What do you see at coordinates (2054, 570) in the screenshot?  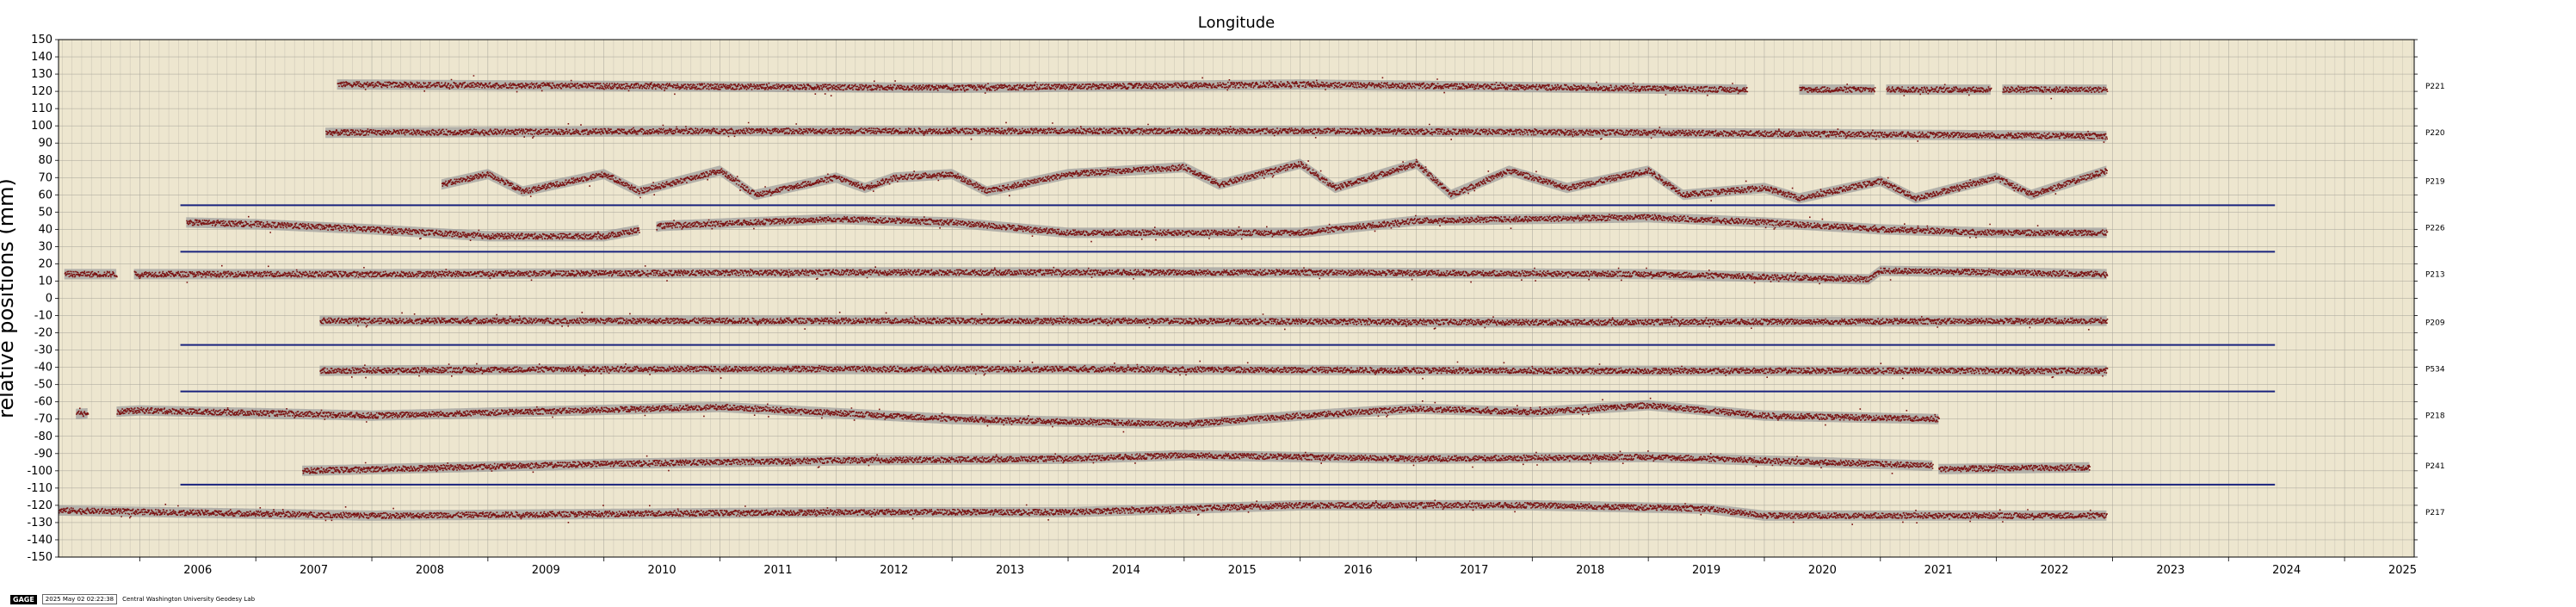 I see `x-tick-label: 2022` at bounding box center [2054, 570].